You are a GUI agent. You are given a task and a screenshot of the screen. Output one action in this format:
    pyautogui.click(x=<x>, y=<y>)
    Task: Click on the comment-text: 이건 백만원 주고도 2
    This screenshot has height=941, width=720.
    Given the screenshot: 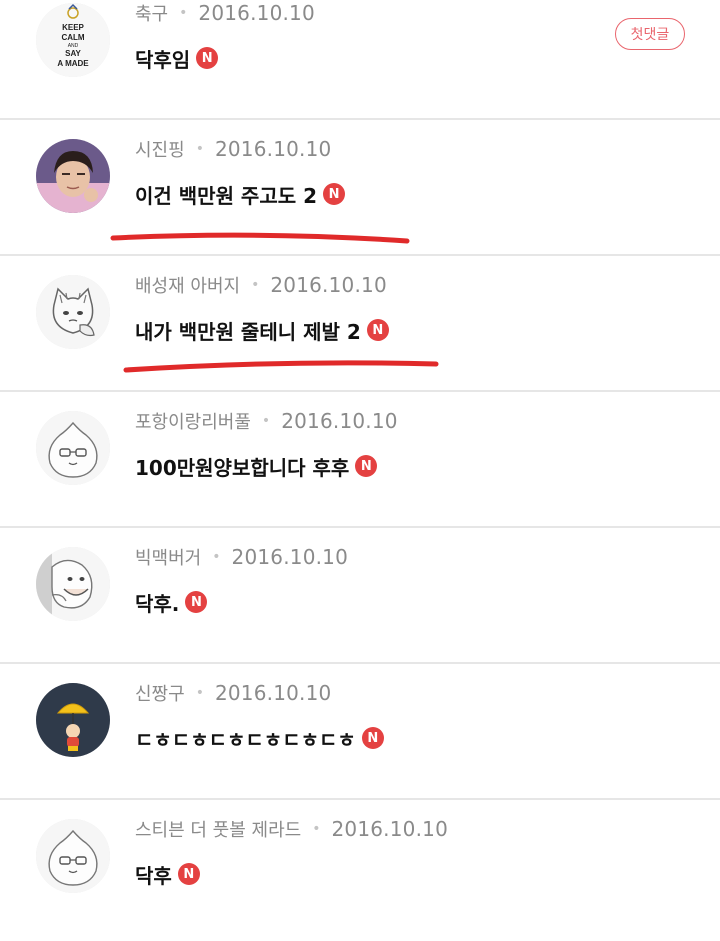 What is the action you would take?
    pyautogui.click(x=226, y=195)
    